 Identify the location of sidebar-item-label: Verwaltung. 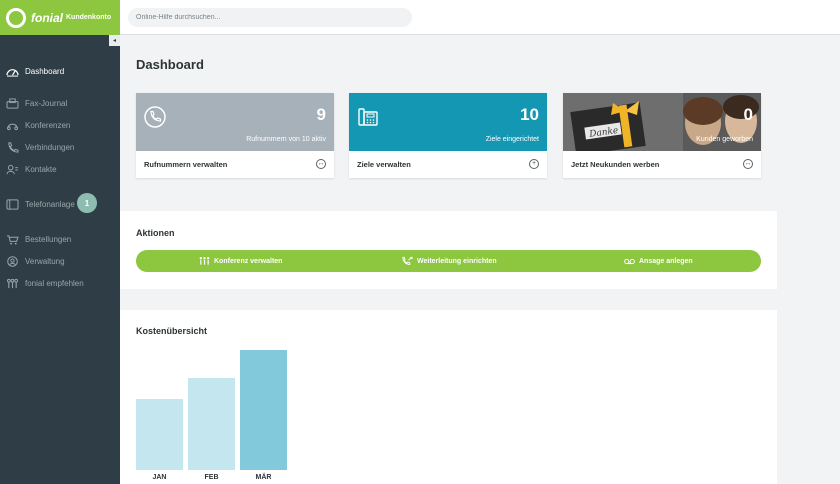
(45, 261).